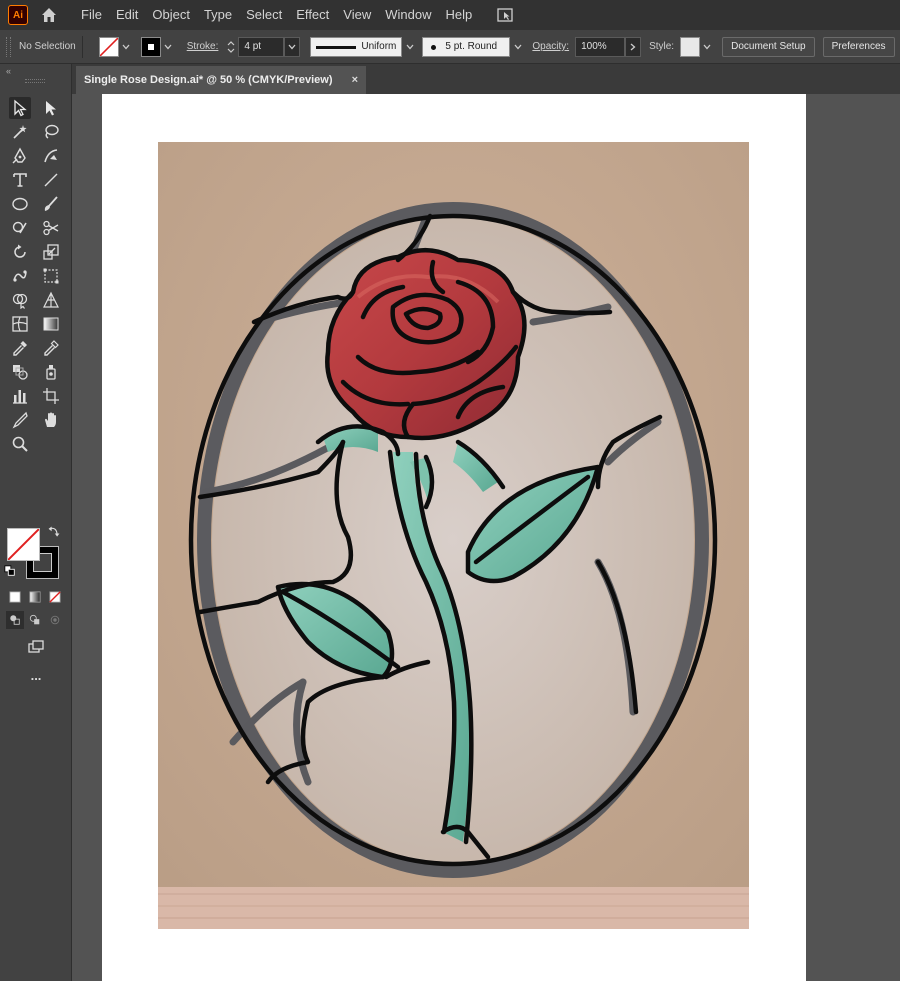 Image resolution: width=900 pixels, height=981 pixels. What do you see at coordinates (82, 46) in the screenshot?
I see `divider` at bounding box center [82, 46].